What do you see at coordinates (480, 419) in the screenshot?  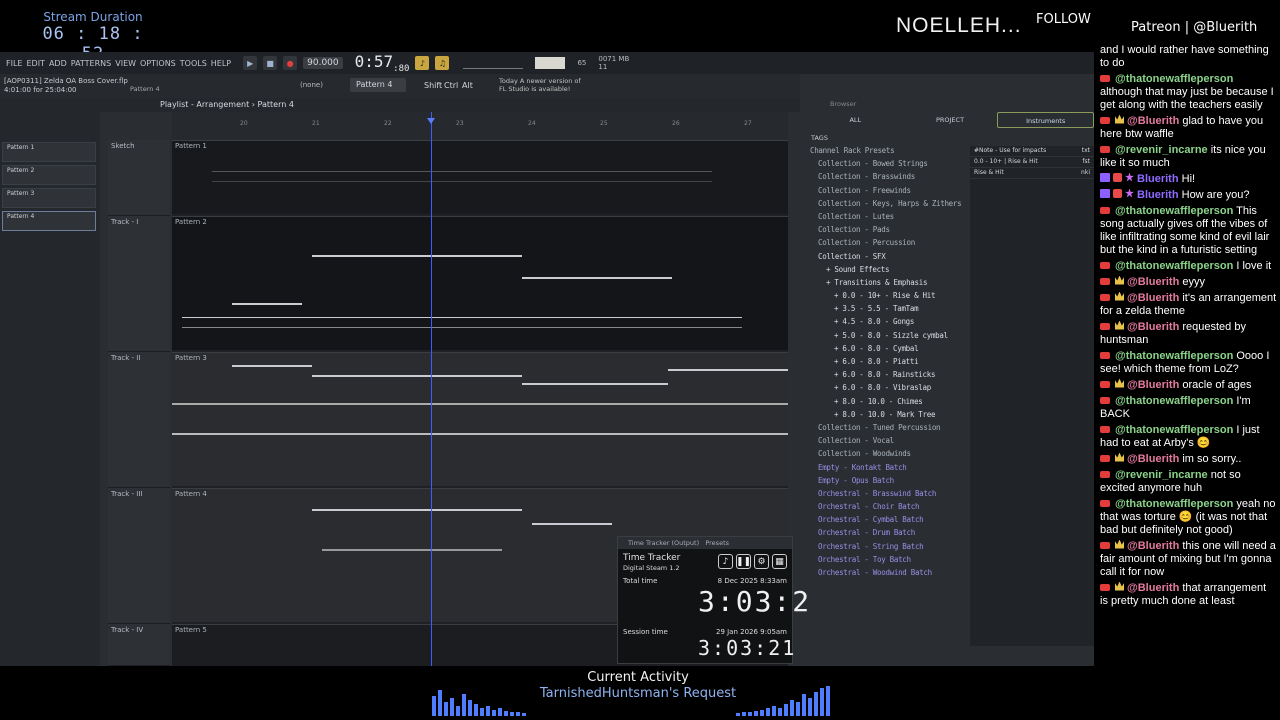 I see `clip-pattern-3: Pattern 3` at bounding box center [480, 419].